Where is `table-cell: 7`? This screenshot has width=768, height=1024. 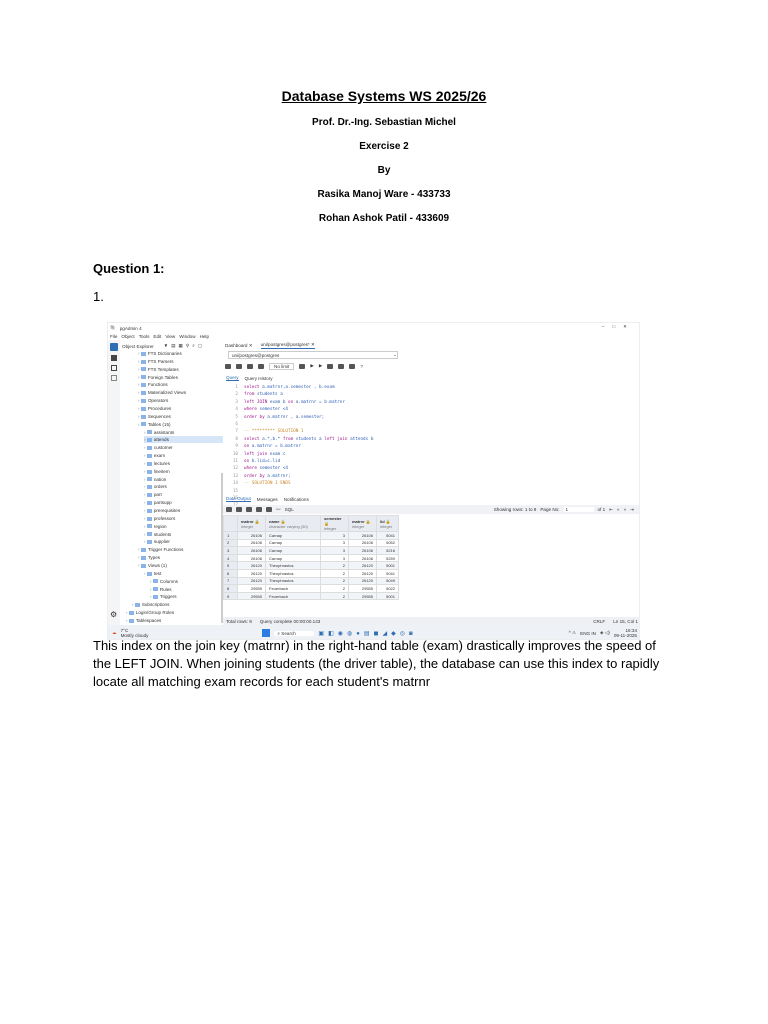
table-cell: 7 is located at coordinates (230, 581).